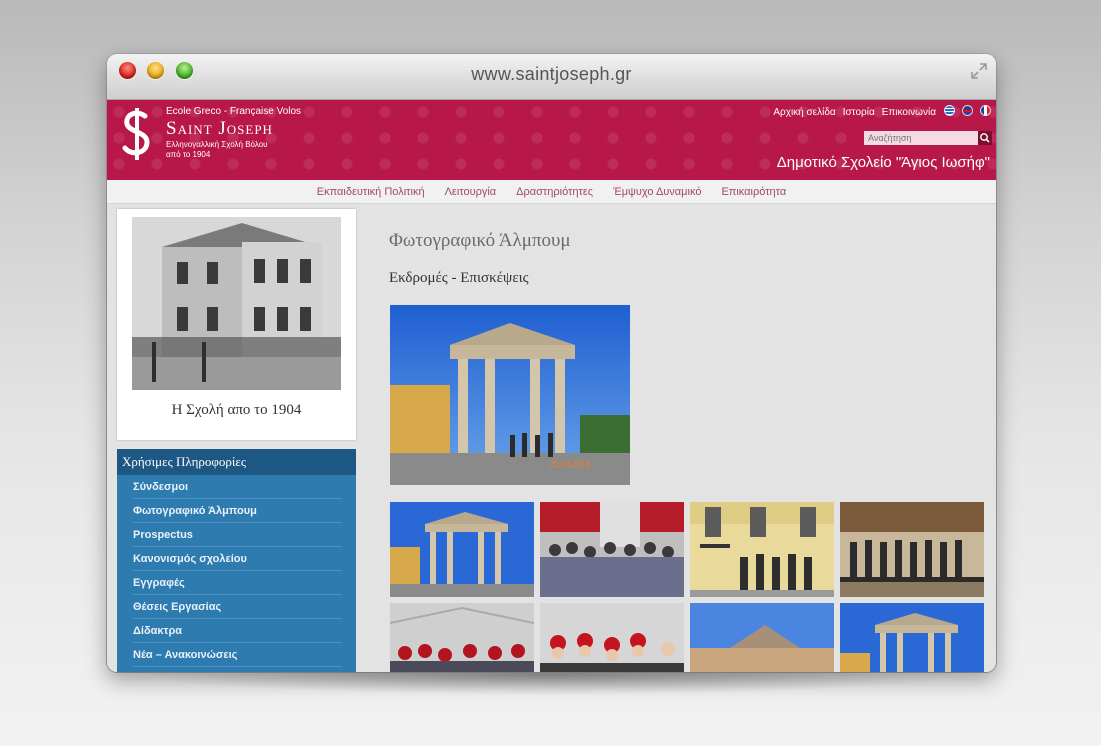 The width and height of the screenshot is (1101, 746). I want to click on school-title: Δημοτικό Σχολείο "Άγιος Ιωσήφ", so click(883, 162).